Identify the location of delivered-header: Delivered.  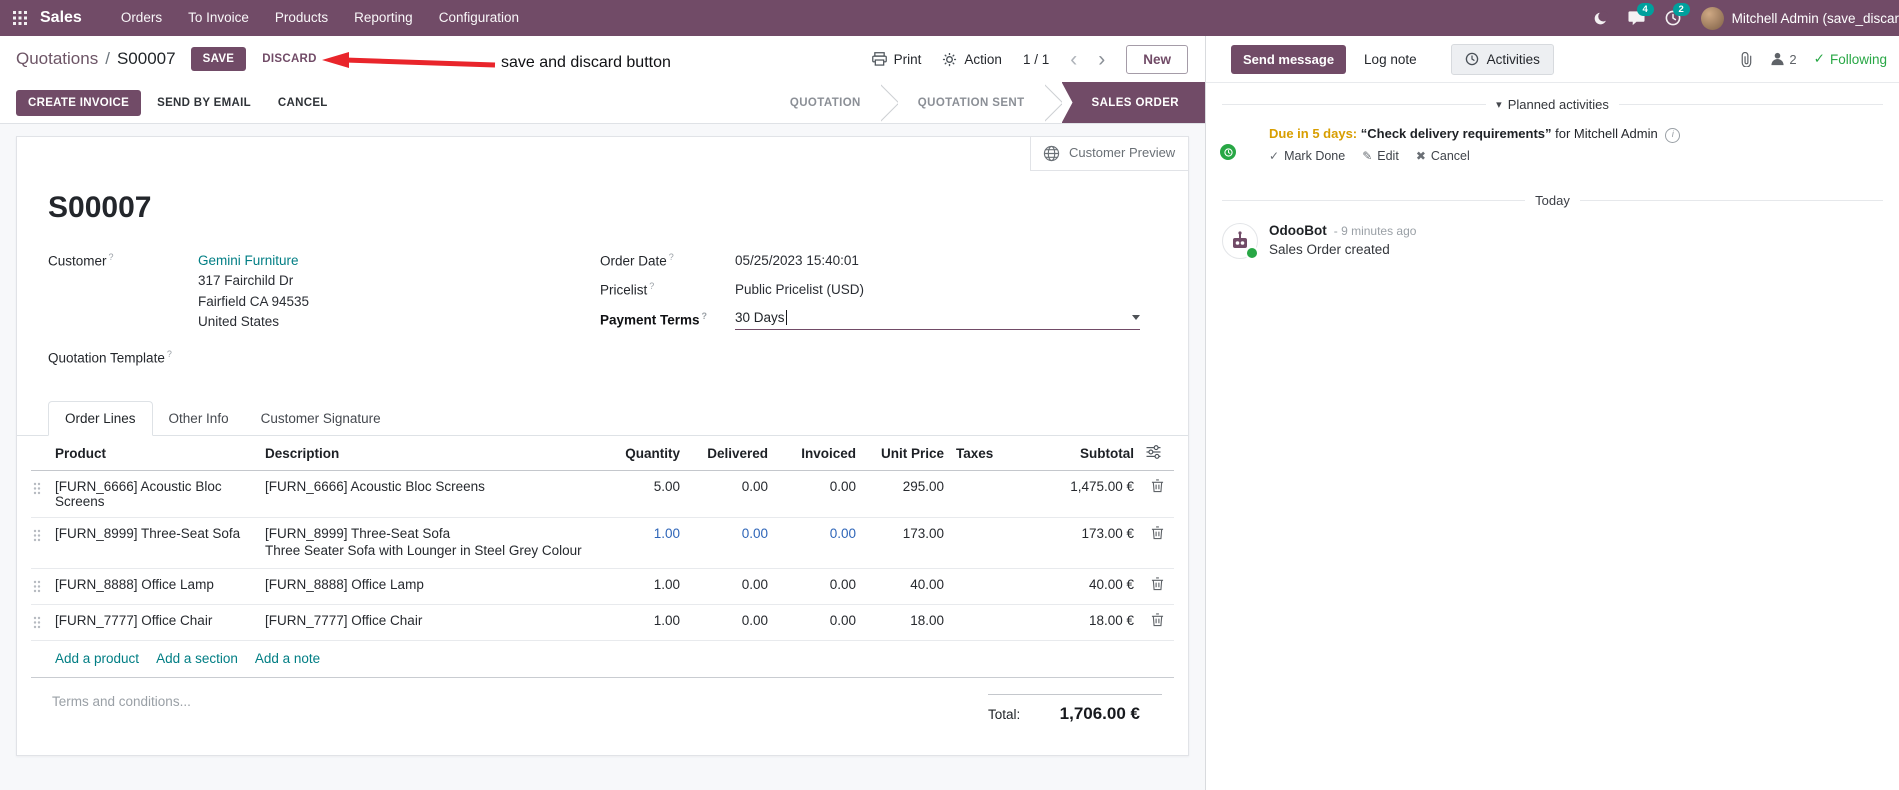
(730, 453).